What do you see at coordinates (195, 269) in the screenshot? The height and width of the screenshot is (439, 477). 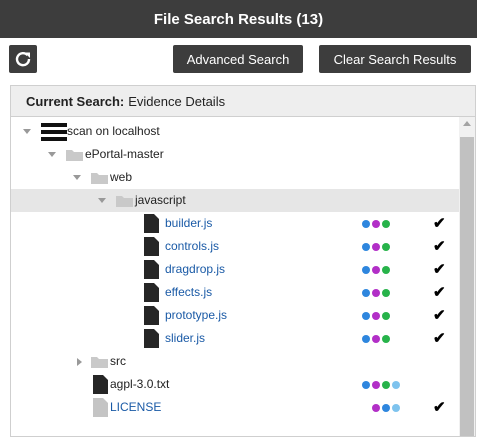 I see `tree-item-label: dragdrop.js` at bounding box center [195, 269].